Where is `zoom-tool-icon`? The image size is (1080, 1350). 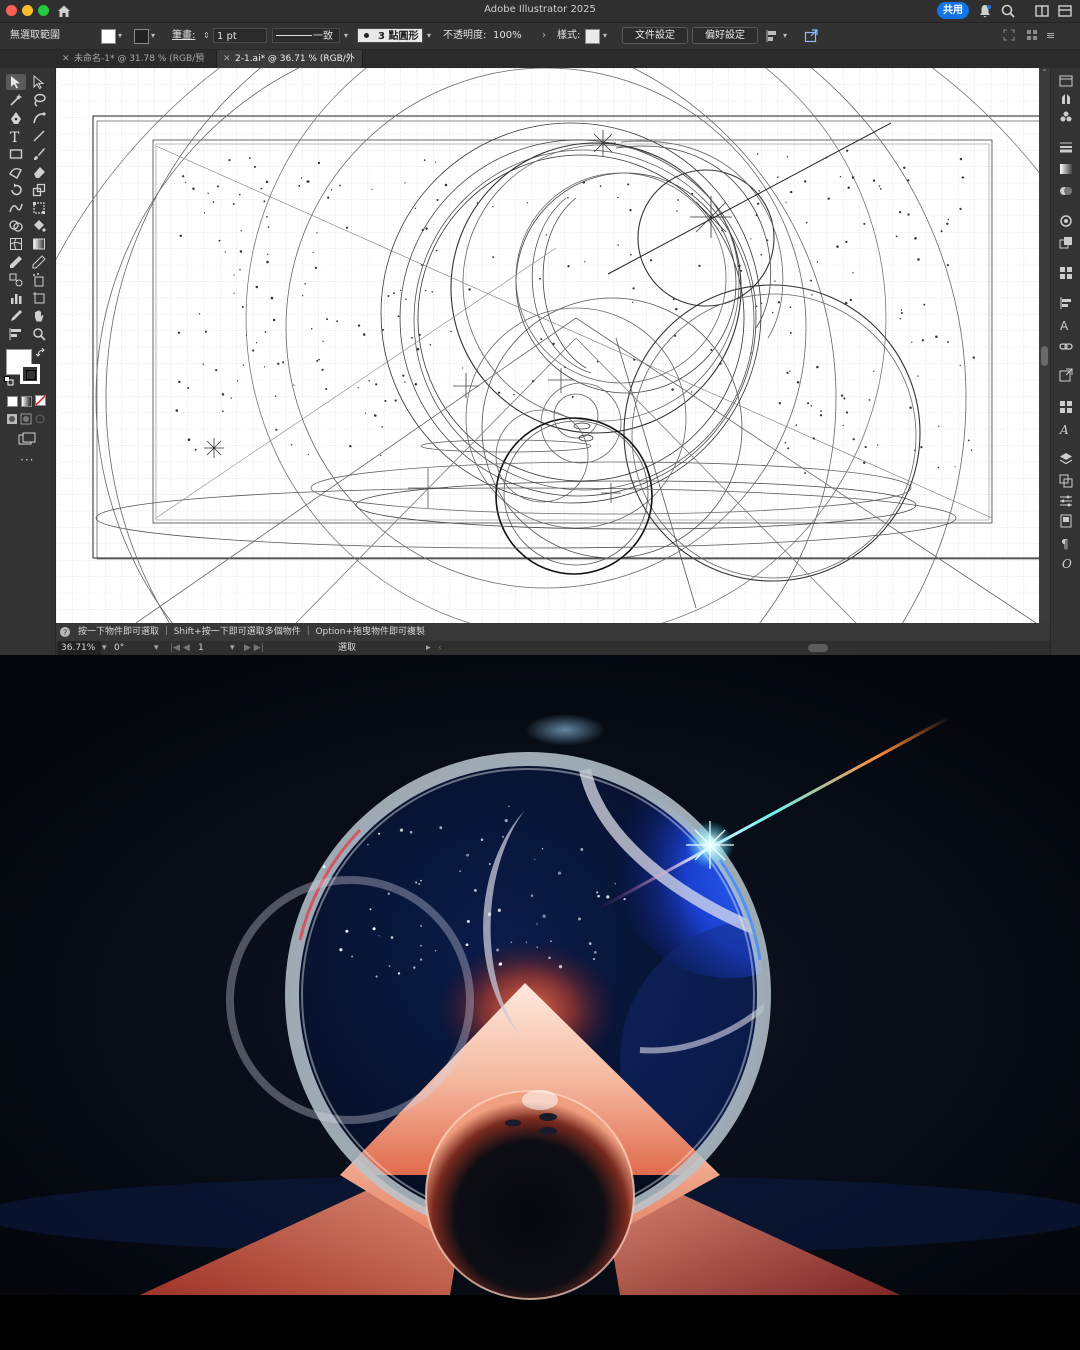
zoom-tool-icon is located at coordinates (39, 334).